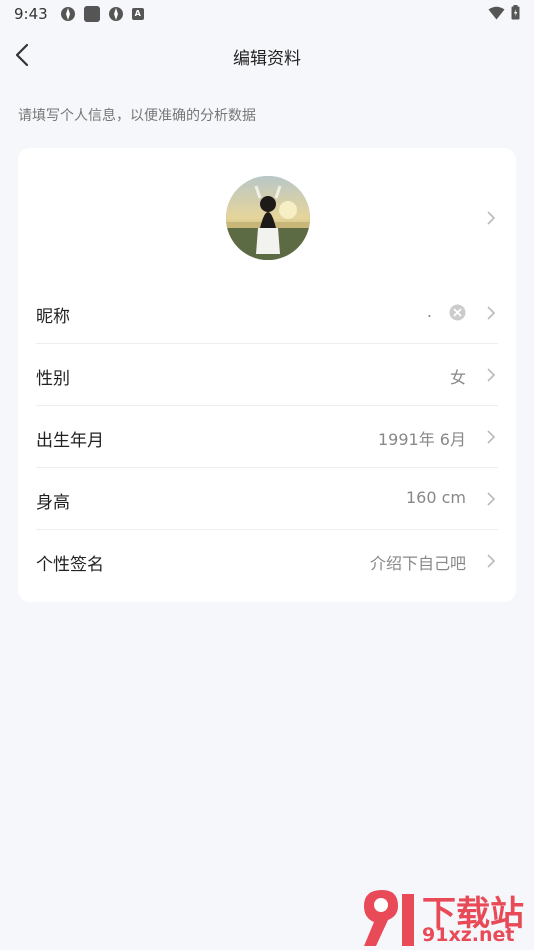 The width and height of the screenshot is (534, 950). Describe the element at coordinates (267, 59) in the screenshot. I see `page-title: 编辑资料` at that location.